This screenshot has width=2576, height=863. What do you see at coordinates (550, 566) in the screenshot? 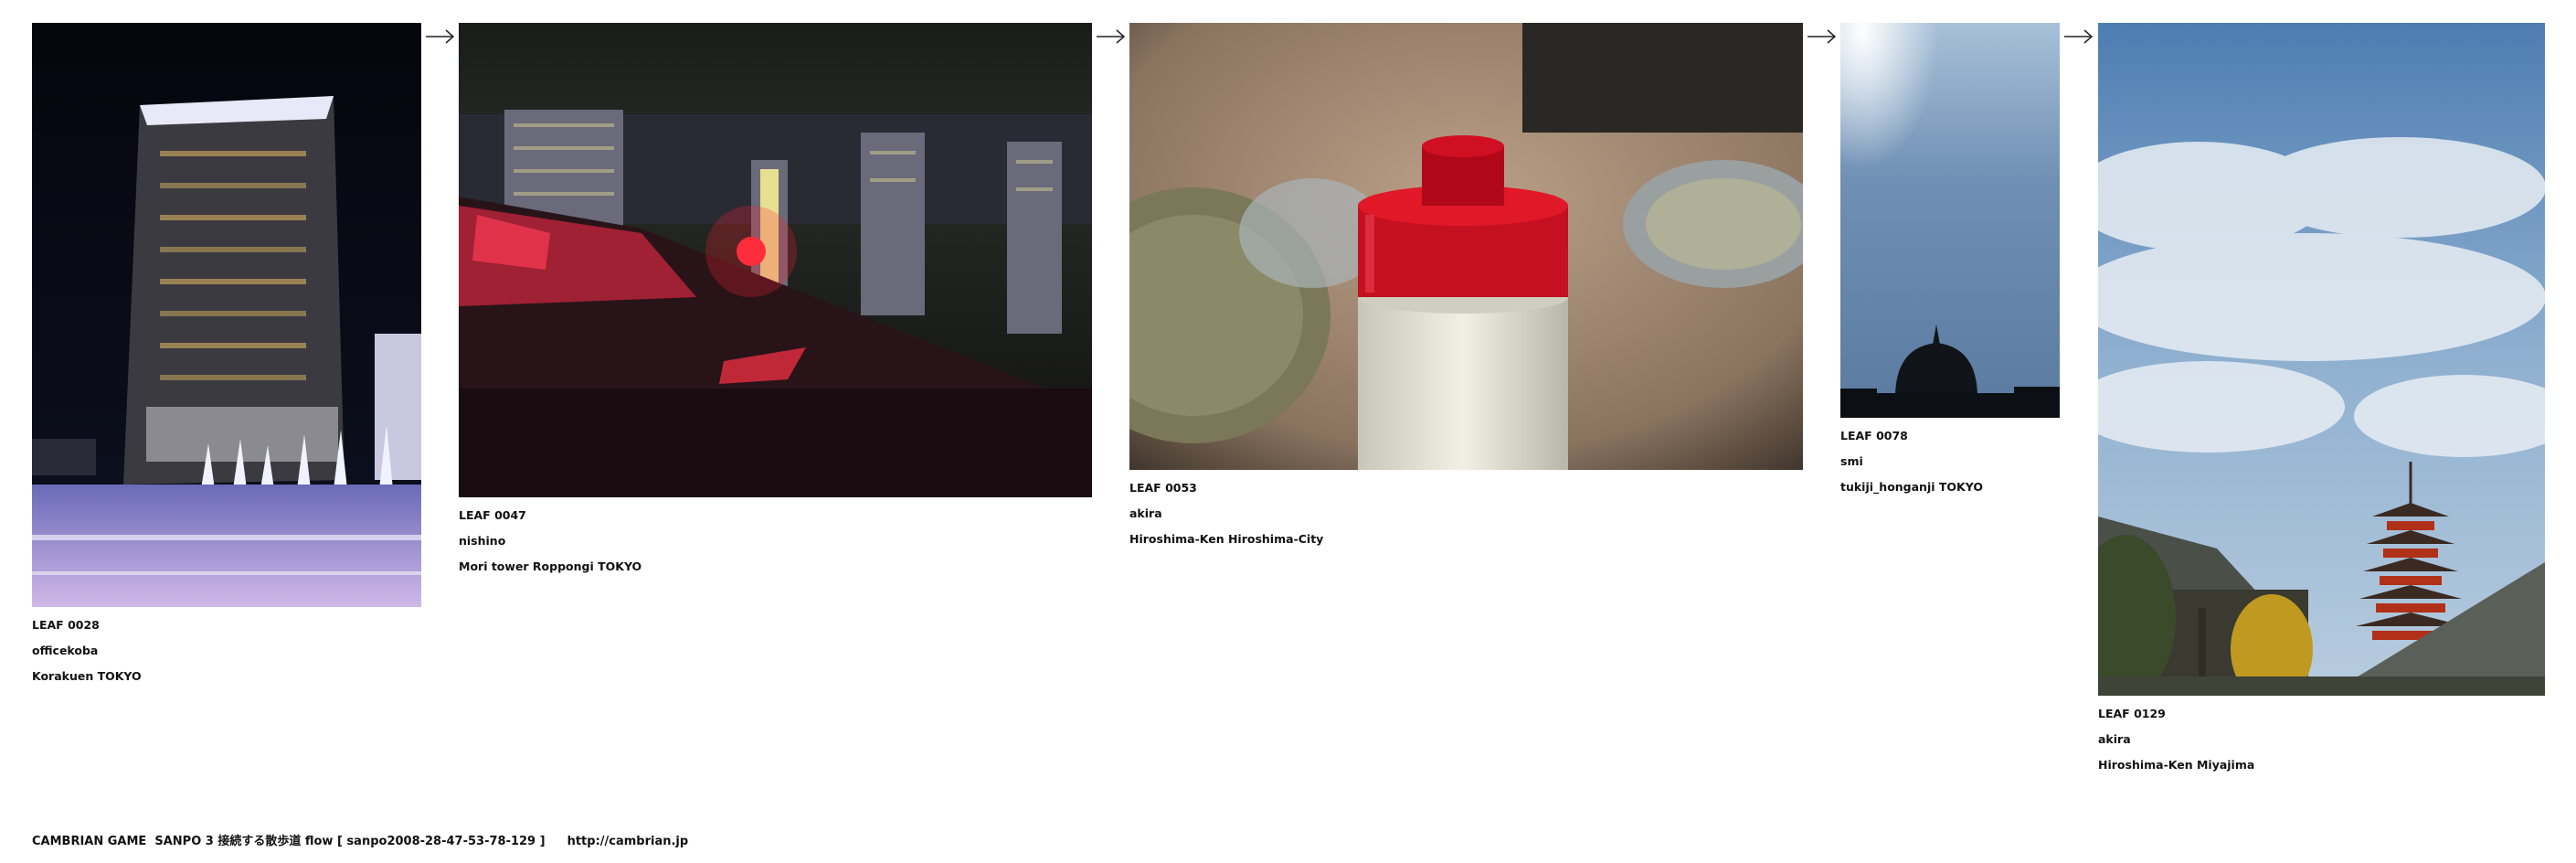
I see `place-name: Mori tower Roppongi TOKYO` at bounding box center [550, 566].